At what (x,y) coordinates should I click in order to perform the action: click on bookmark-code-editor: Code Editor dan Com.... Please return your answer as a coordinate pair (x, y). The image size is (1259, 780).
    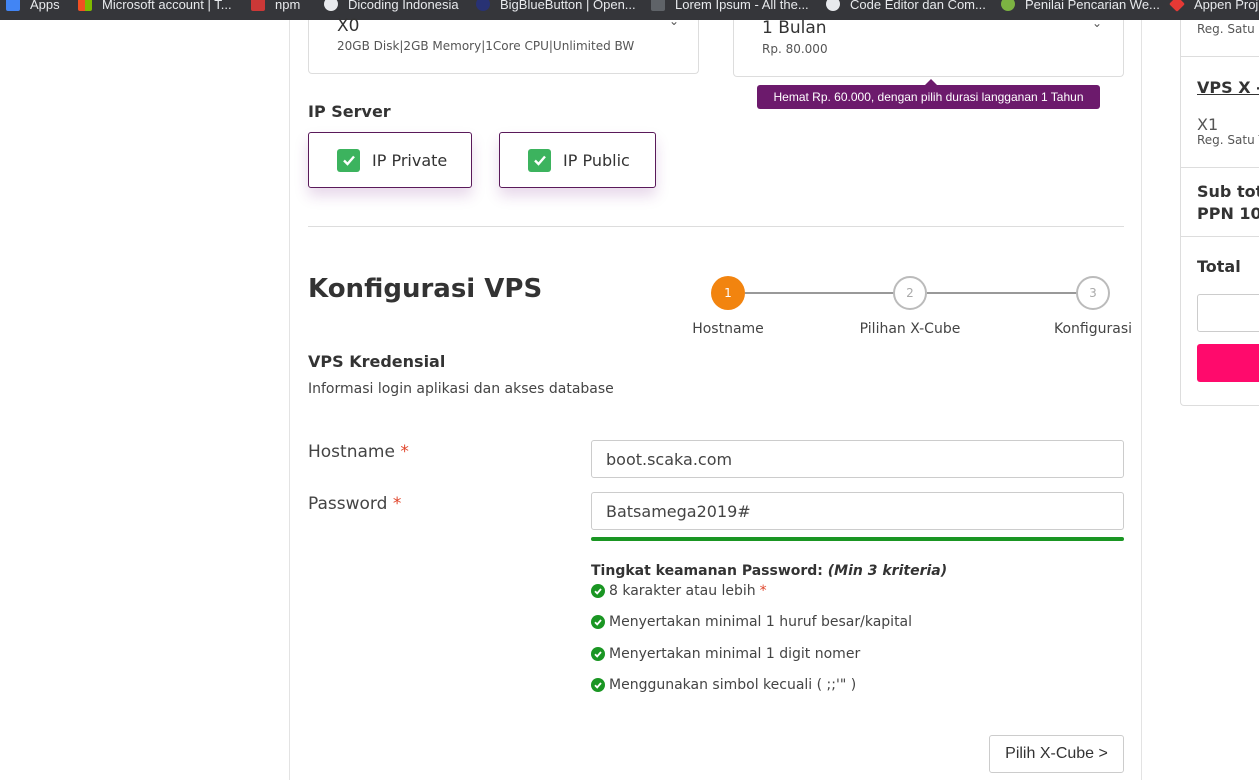
    Looking at the image, I should click on (906, 7).